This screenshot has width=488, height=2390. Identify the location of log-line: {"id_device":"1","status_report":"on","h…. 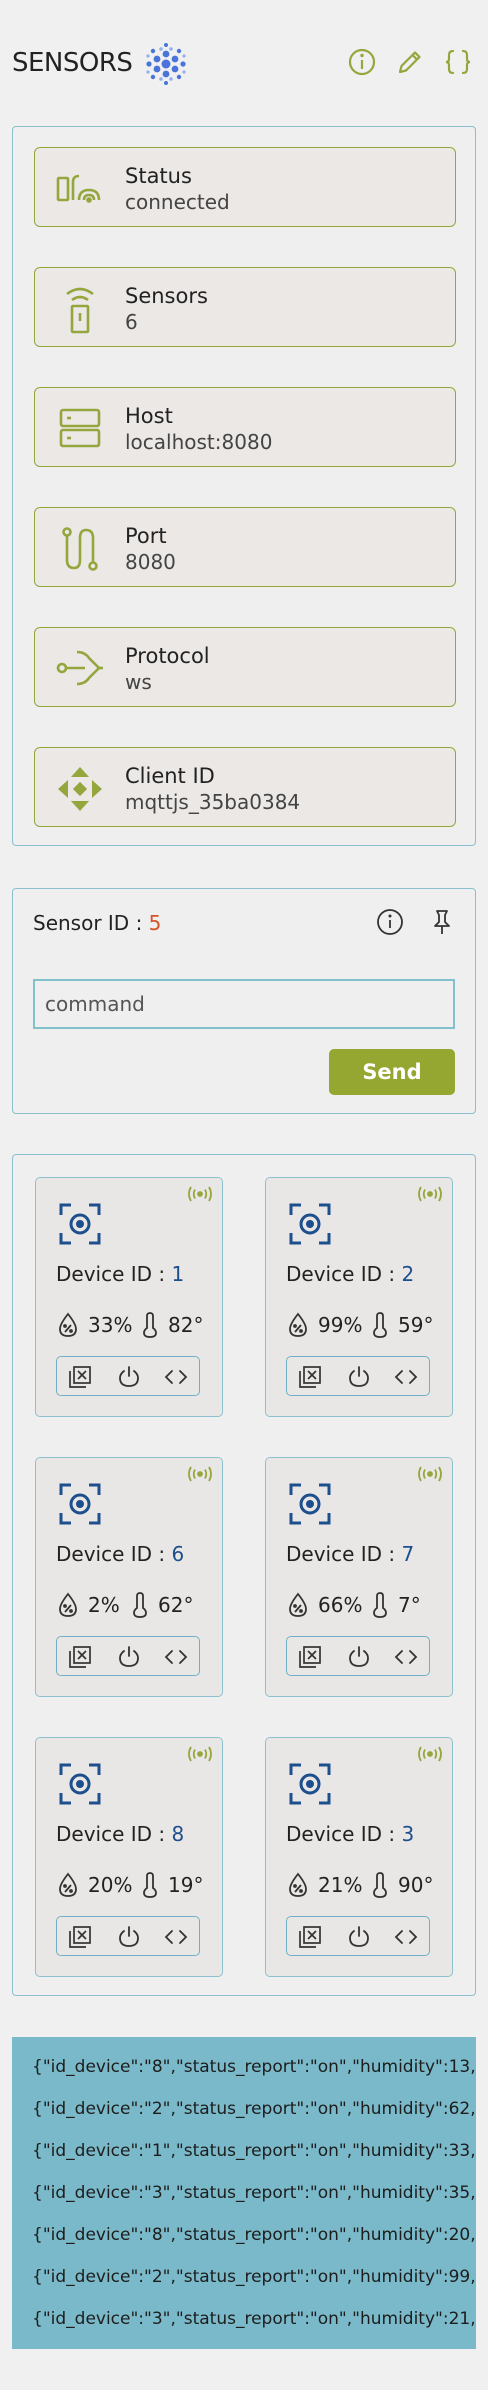
(254, 2151).